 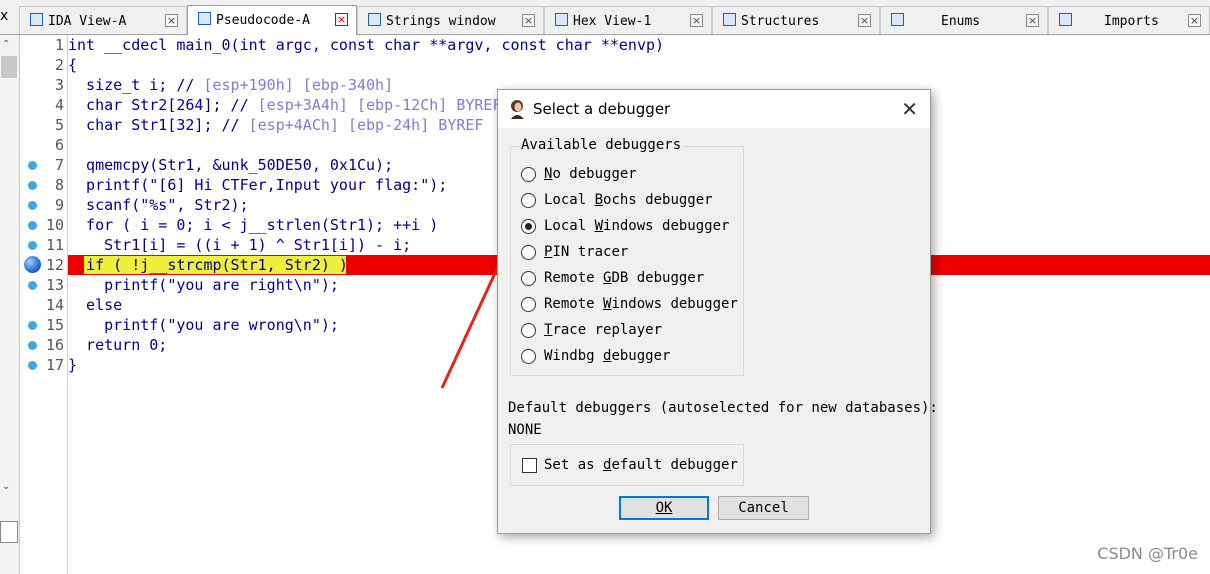 What do you see at coordinates (561, 19) in the screenshot?
I see `hex-icon` at bounding box center [561, 19].